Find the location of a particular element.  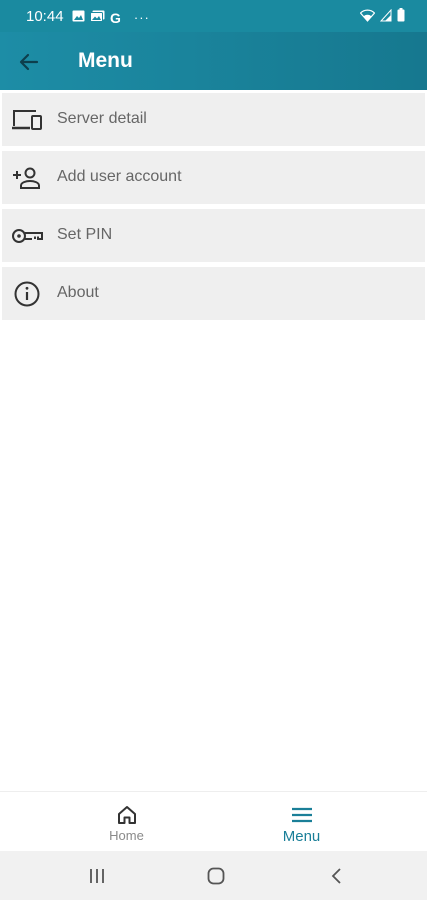

wifi-icon is located at coordinates (367, 18).